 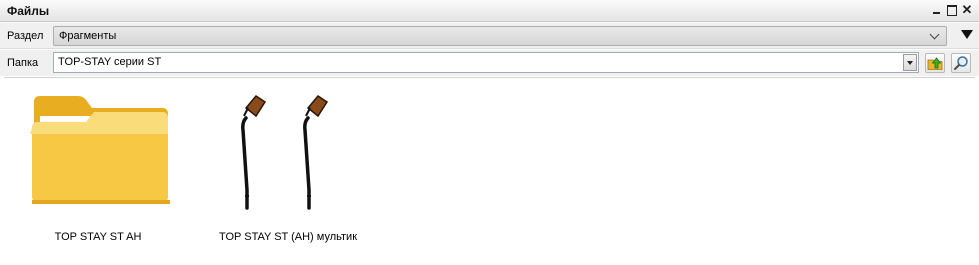 What do you see at coordinates (288, 237) in the screenshot?
I see `file-item-name: TOP STAY ST (AH) мультик` at bounding box center [288, 237].